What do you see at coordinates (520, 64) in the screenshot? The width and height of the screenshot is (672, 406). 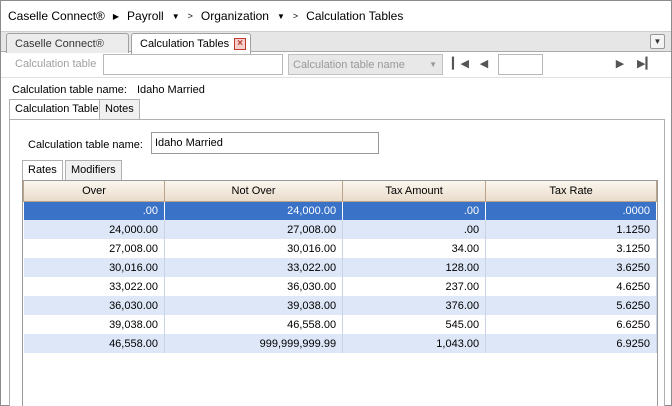 I see `record-position-input` at bounding box center [520, 64].